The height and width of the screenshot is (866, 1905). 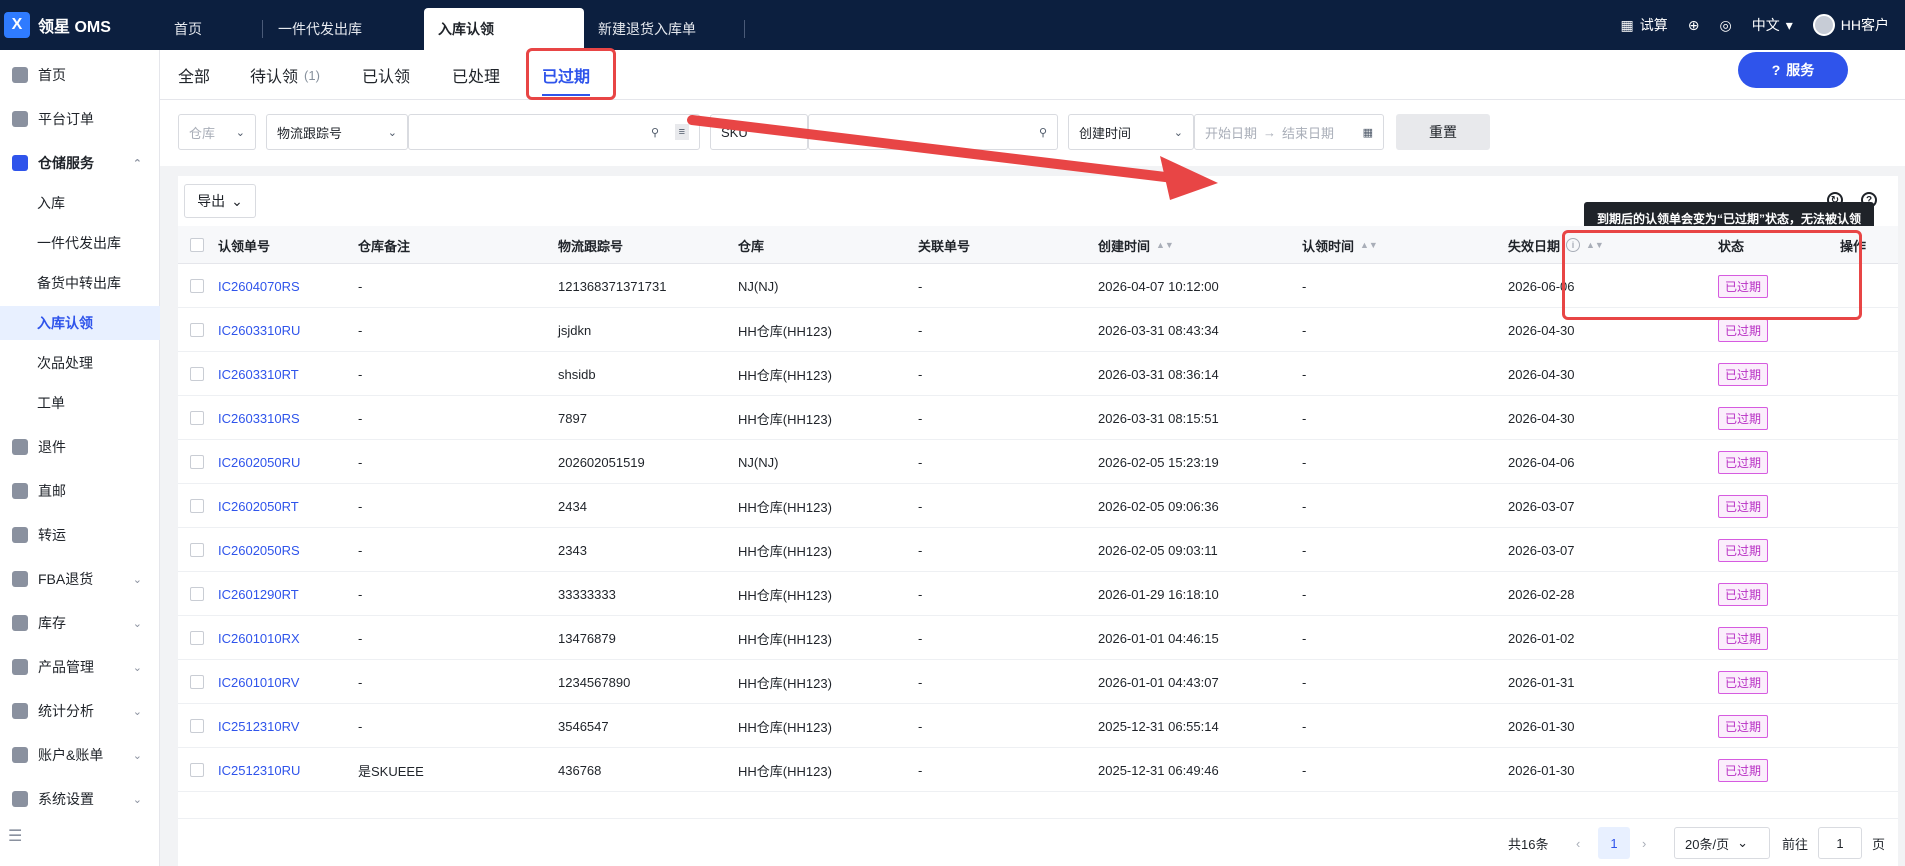 What do you see at coordinates (80, 163) in the screenshot?
I see `sidebar-item-warehouse-services: 仓储服务 ⌃` at bounding box center [80, 163].